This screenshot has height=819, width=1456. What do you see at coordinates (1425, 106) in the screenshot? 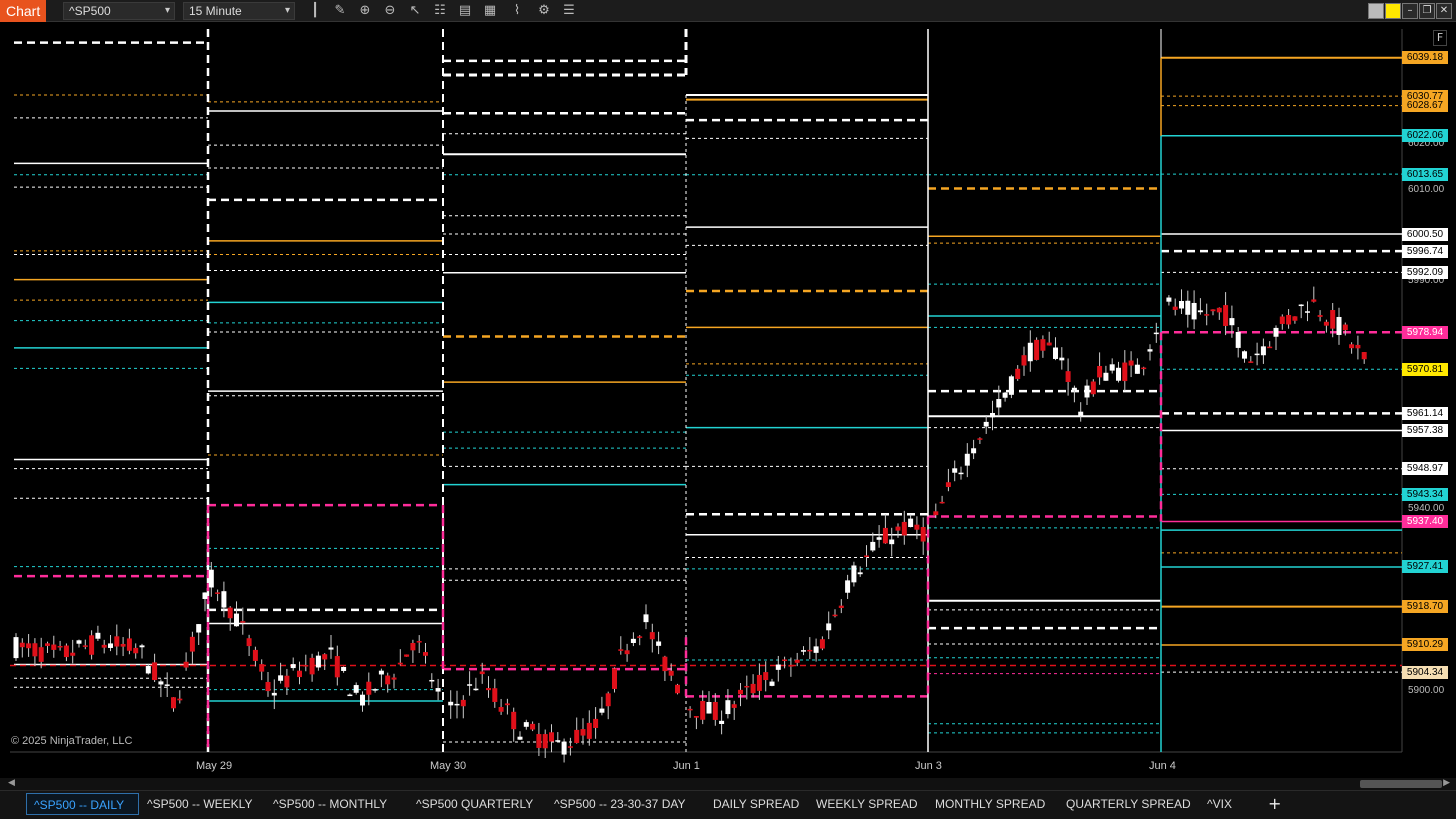
I see `price-level-tag: 6028.67` at bounding box center [1425, 106].